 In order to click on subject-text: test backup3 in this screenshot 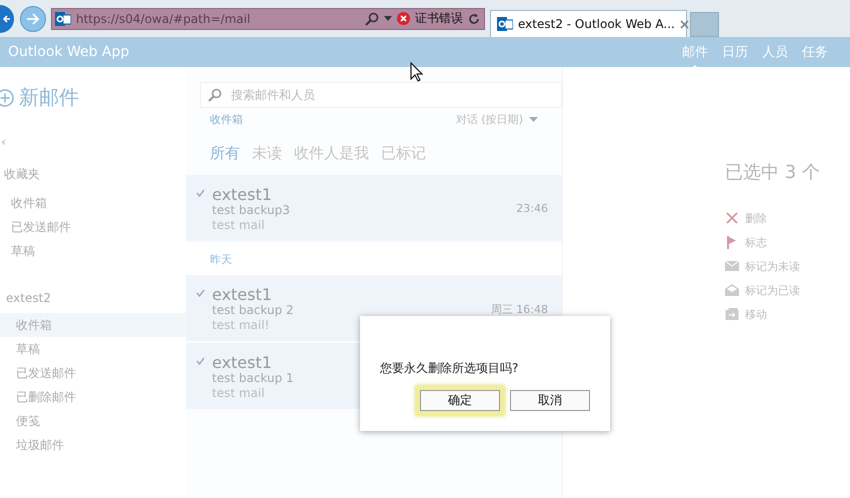, I will do `click(251, 210)`.